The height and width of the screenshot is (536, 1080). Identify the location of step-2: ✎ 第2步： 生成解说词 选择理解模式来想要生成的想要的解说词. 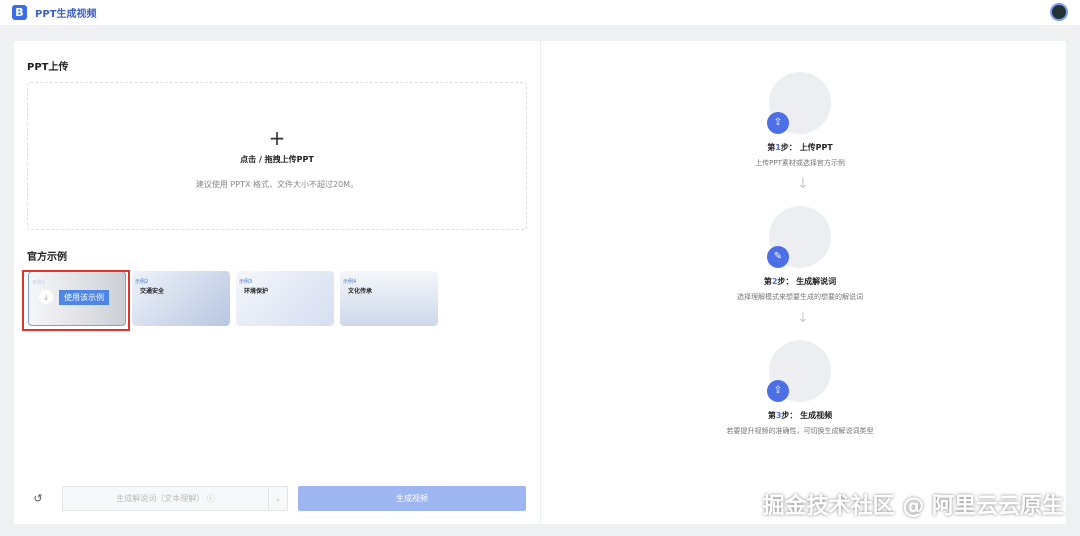
(800, 254).